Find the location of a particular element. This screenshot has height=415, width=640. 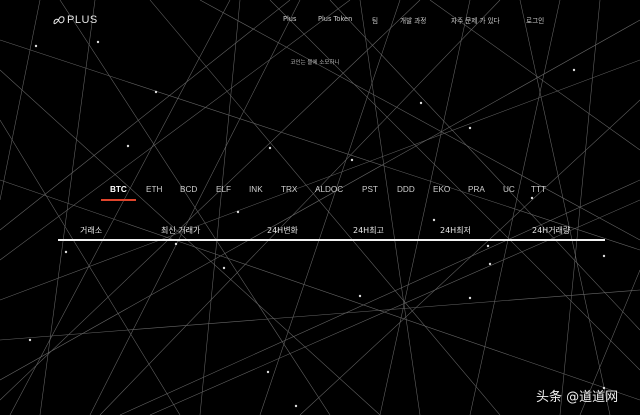

coin-tab-uc: UC is located at coordinates (509, 189).